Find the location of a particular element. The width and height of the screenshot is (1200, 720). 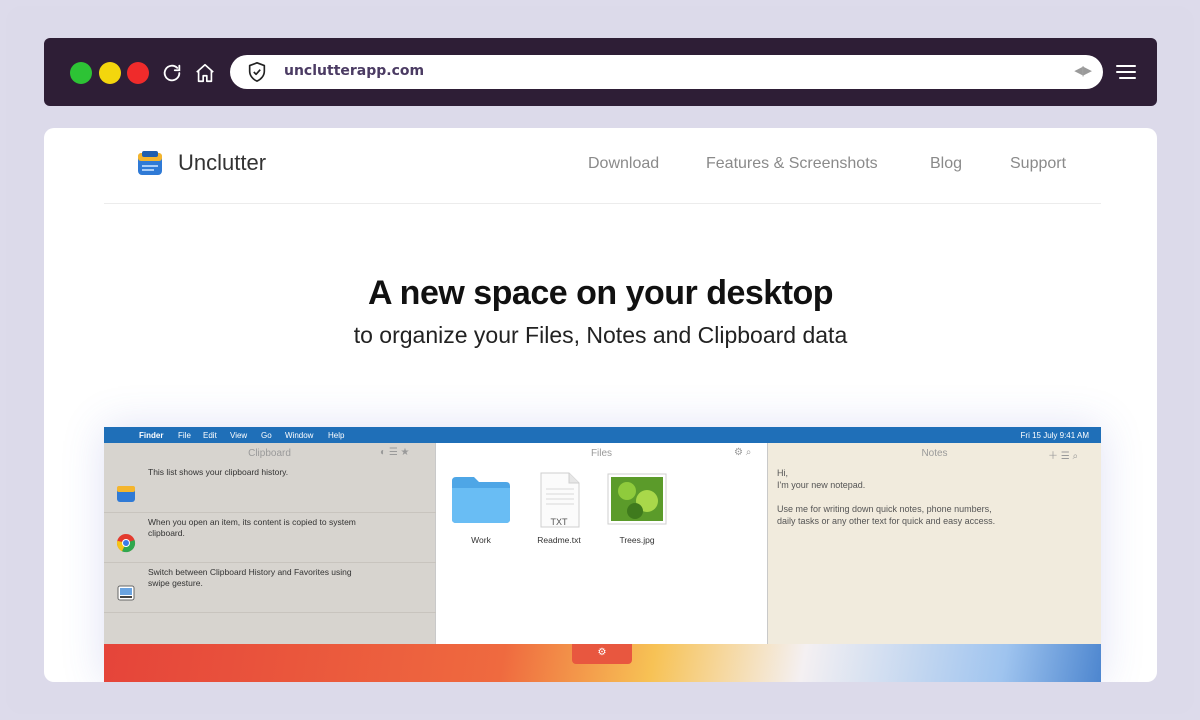

file-item-trees: Trees.jpg is located at coordinates (637, 508).